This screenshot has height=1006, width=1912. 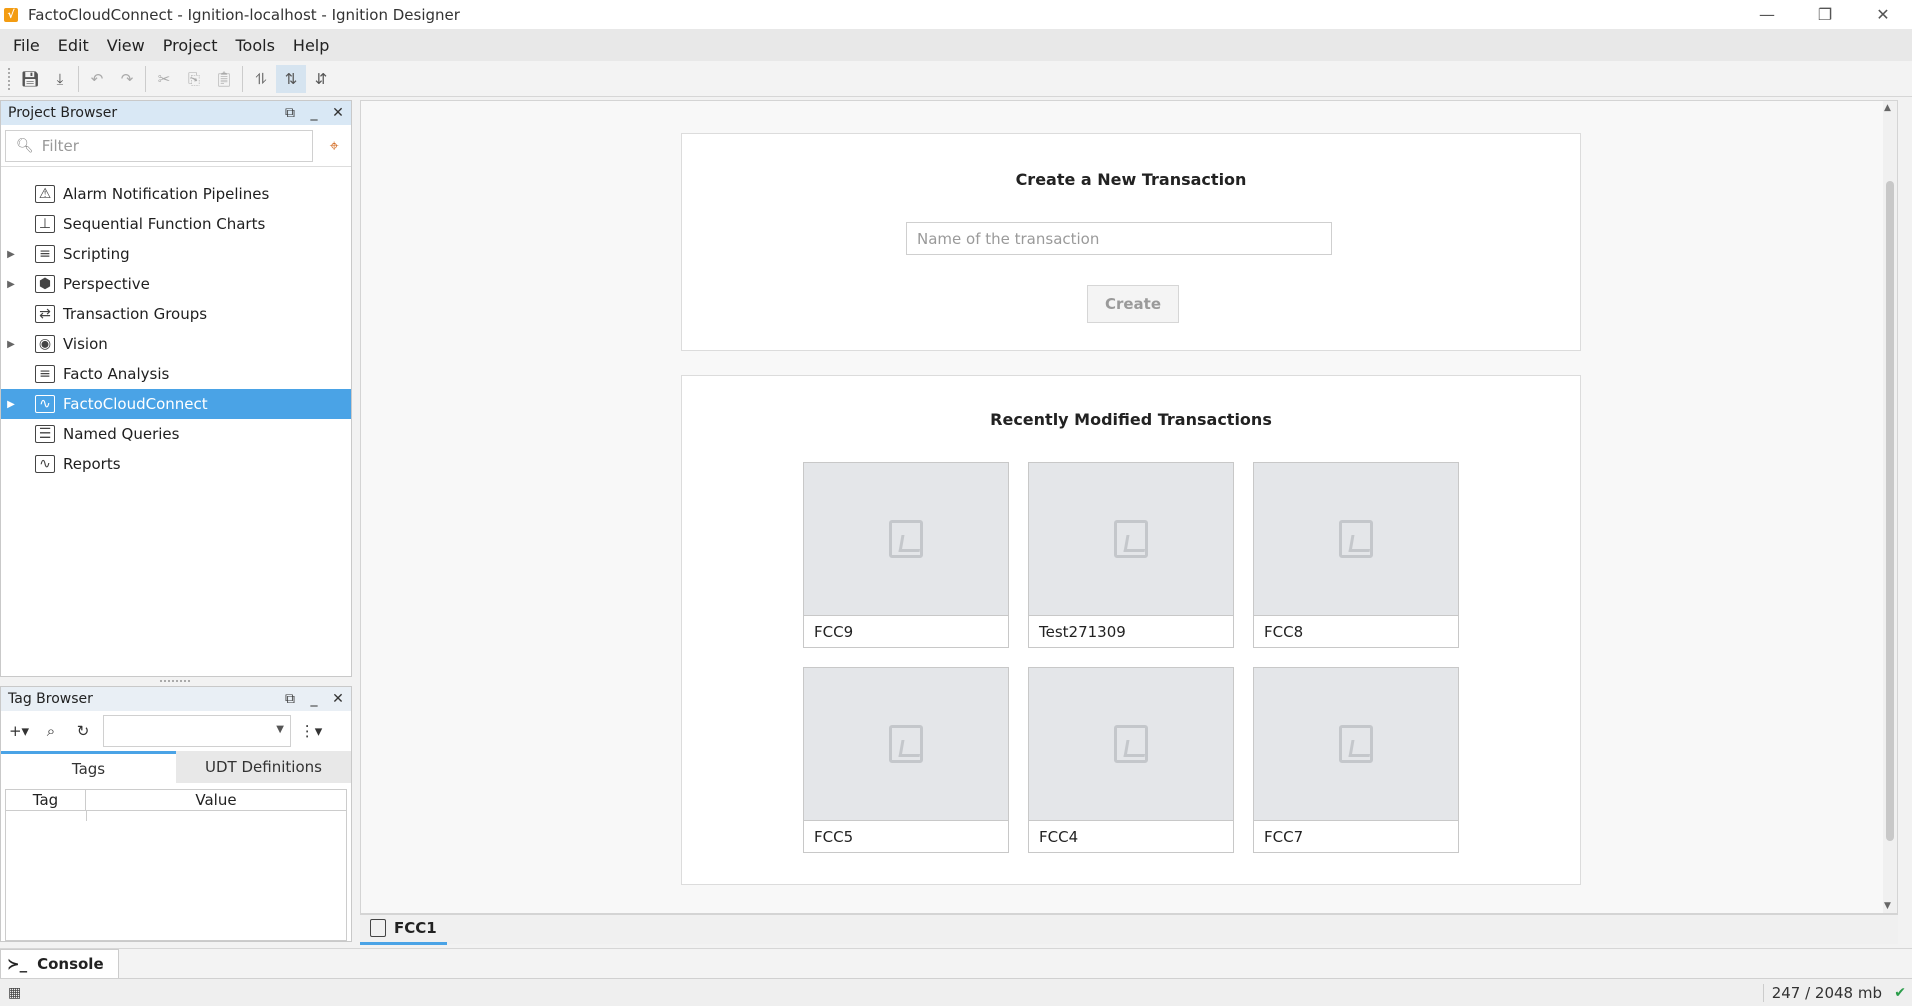 What do you see at coordinates (311, 45) in the screenshot?
I see `menu-help: Help` at bounding box center [311, 45].